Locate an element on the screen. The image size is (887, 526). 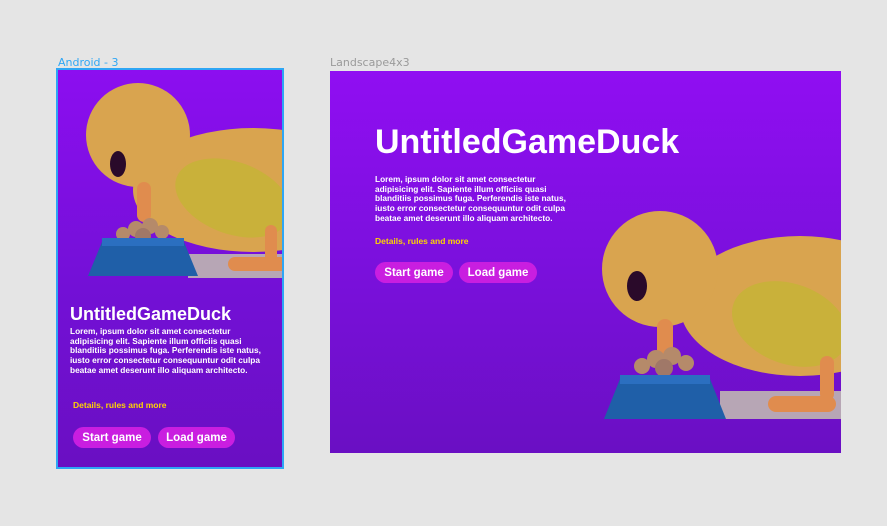
landscape-frame-label: Landscape4x3 is located at coordinates (370, 62).